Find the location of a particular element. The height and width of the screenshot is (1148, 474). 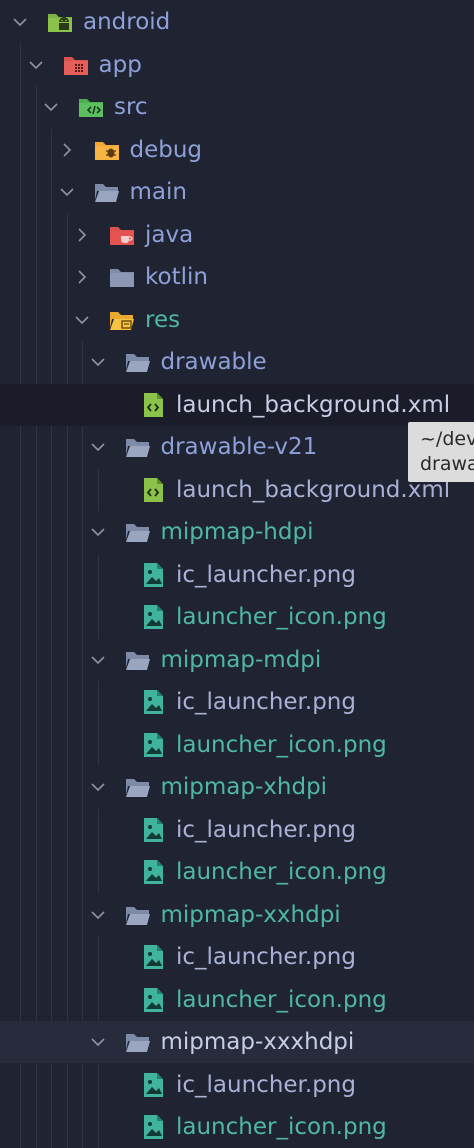

tree-folder-row: mipmap-xhdpi is located at coordinates (237, 787).